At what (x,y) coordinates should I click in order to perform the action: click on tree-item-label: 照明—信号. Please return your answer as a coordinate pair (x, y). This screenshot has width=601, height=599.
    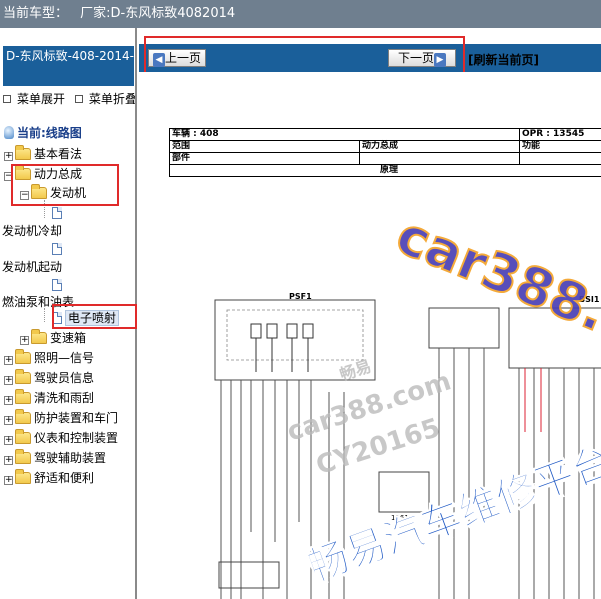
    Looking at the image, I should click on (64, 358).